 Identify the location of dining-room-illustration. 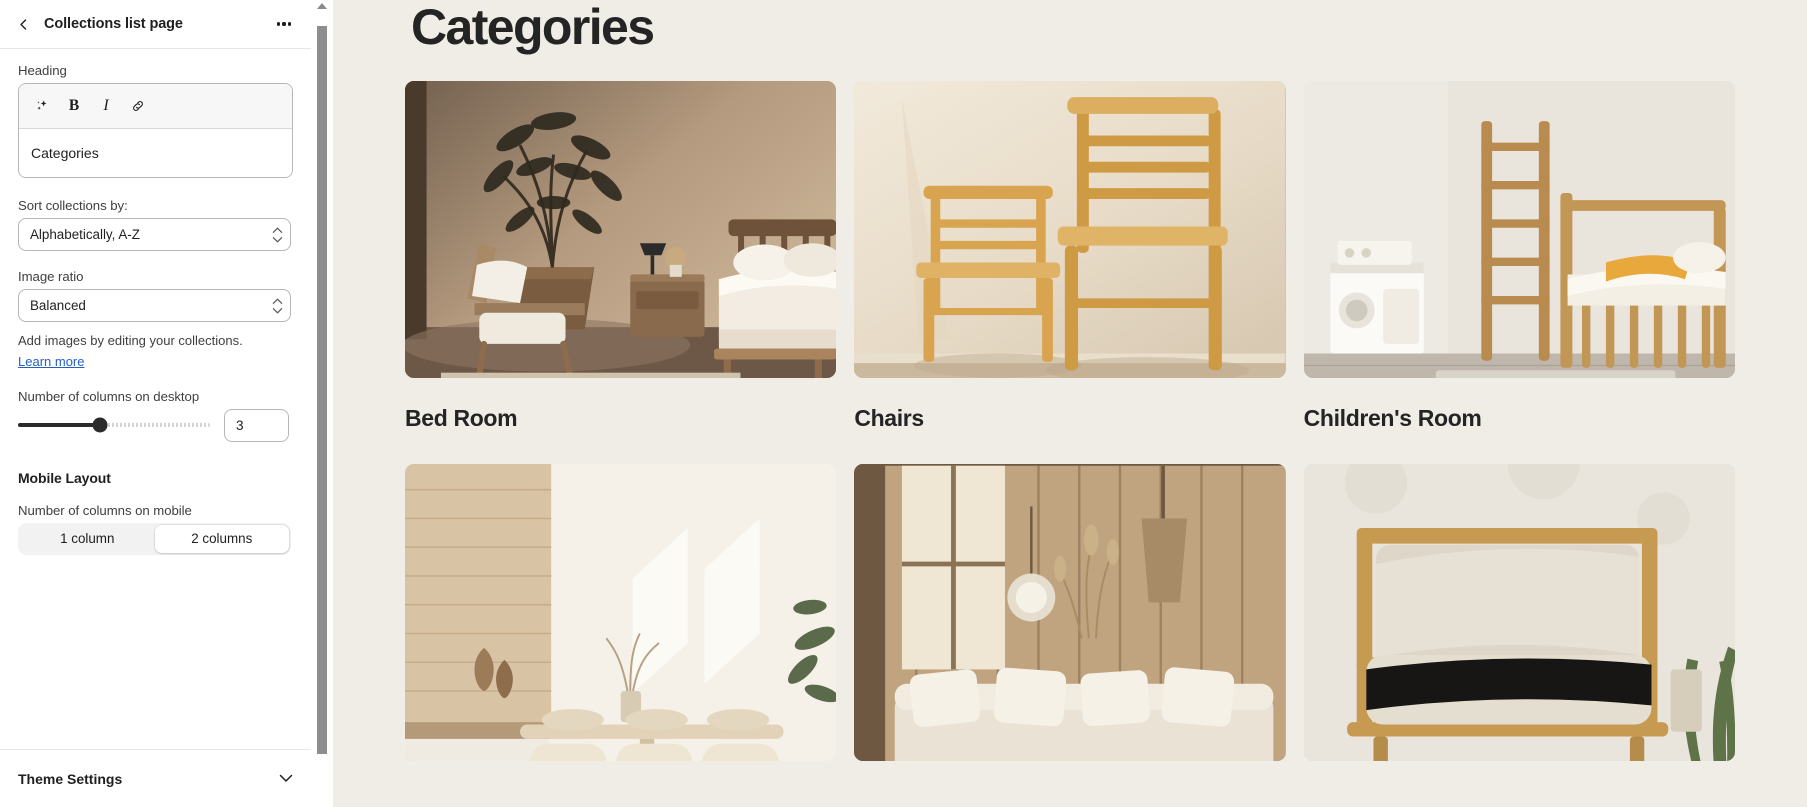
(621, 612).